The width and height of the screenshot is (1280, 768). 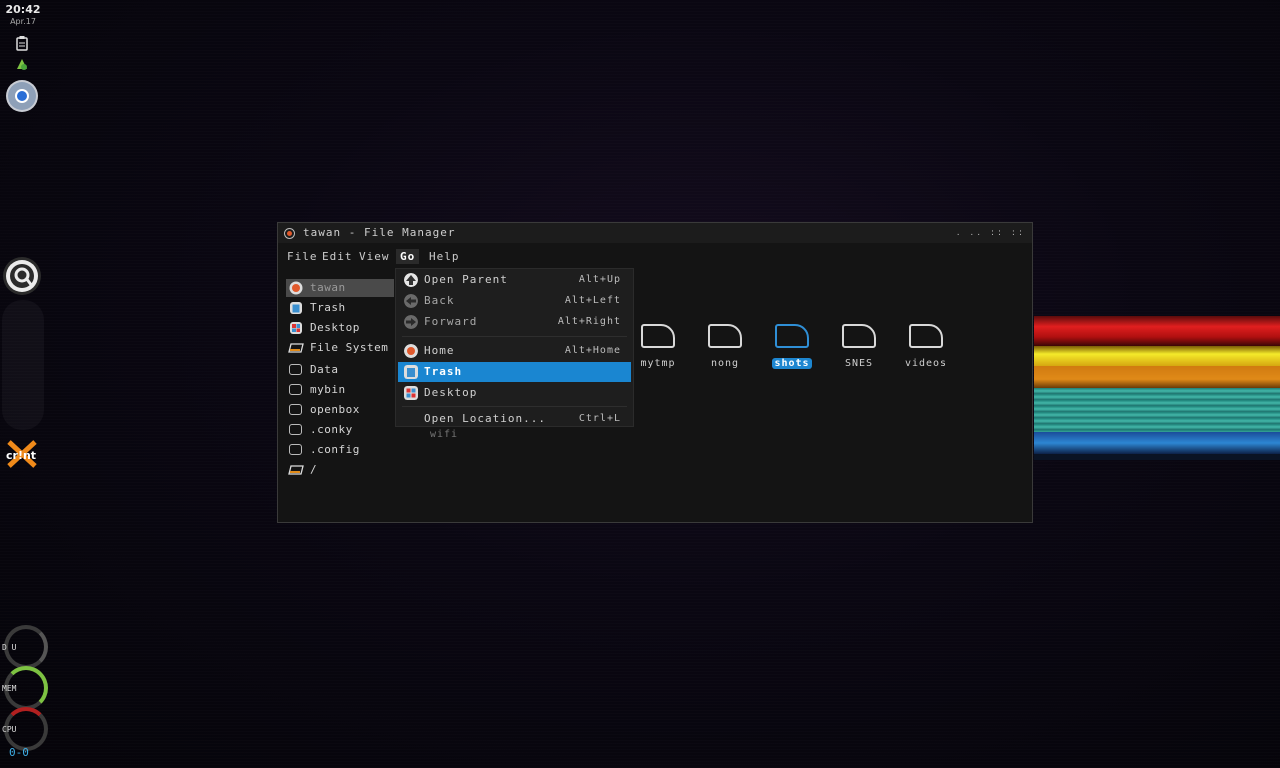 I want to click on file-item-nong: nong, so click(x=725, y=347).